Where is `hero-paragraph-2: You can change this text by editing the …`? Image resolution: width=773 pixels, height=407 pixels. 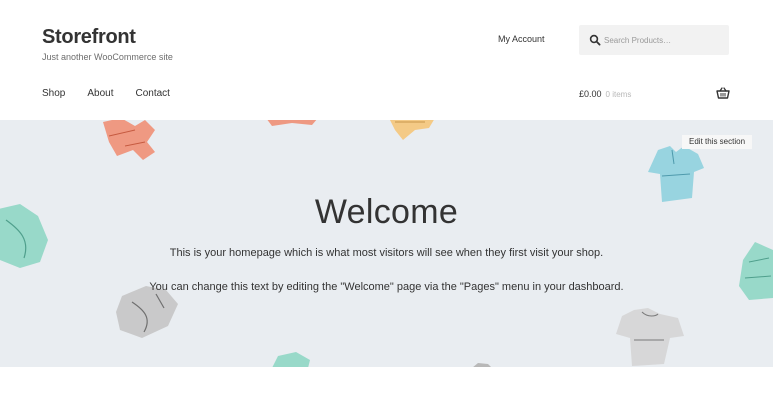 hero-paragraph-2: You can change this text by editing the … is located at coordinates (386, 287).